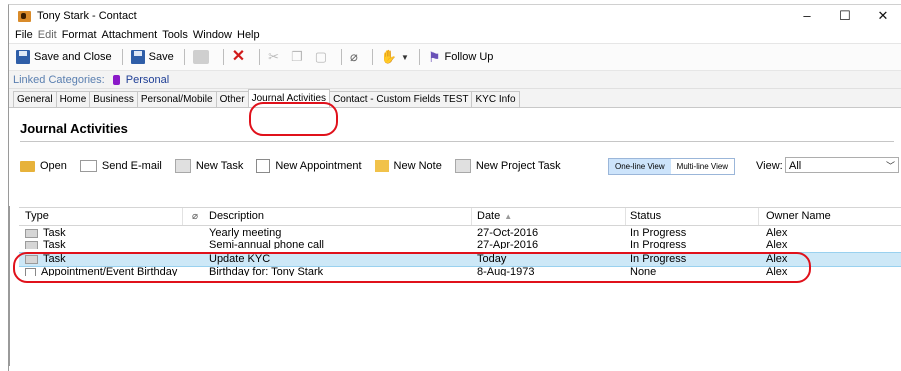 The width and height of the screenshot is (901, 371). Describe the element at coordinates (37, 216) in the screenshot. I see `col-type: Type` at that location.